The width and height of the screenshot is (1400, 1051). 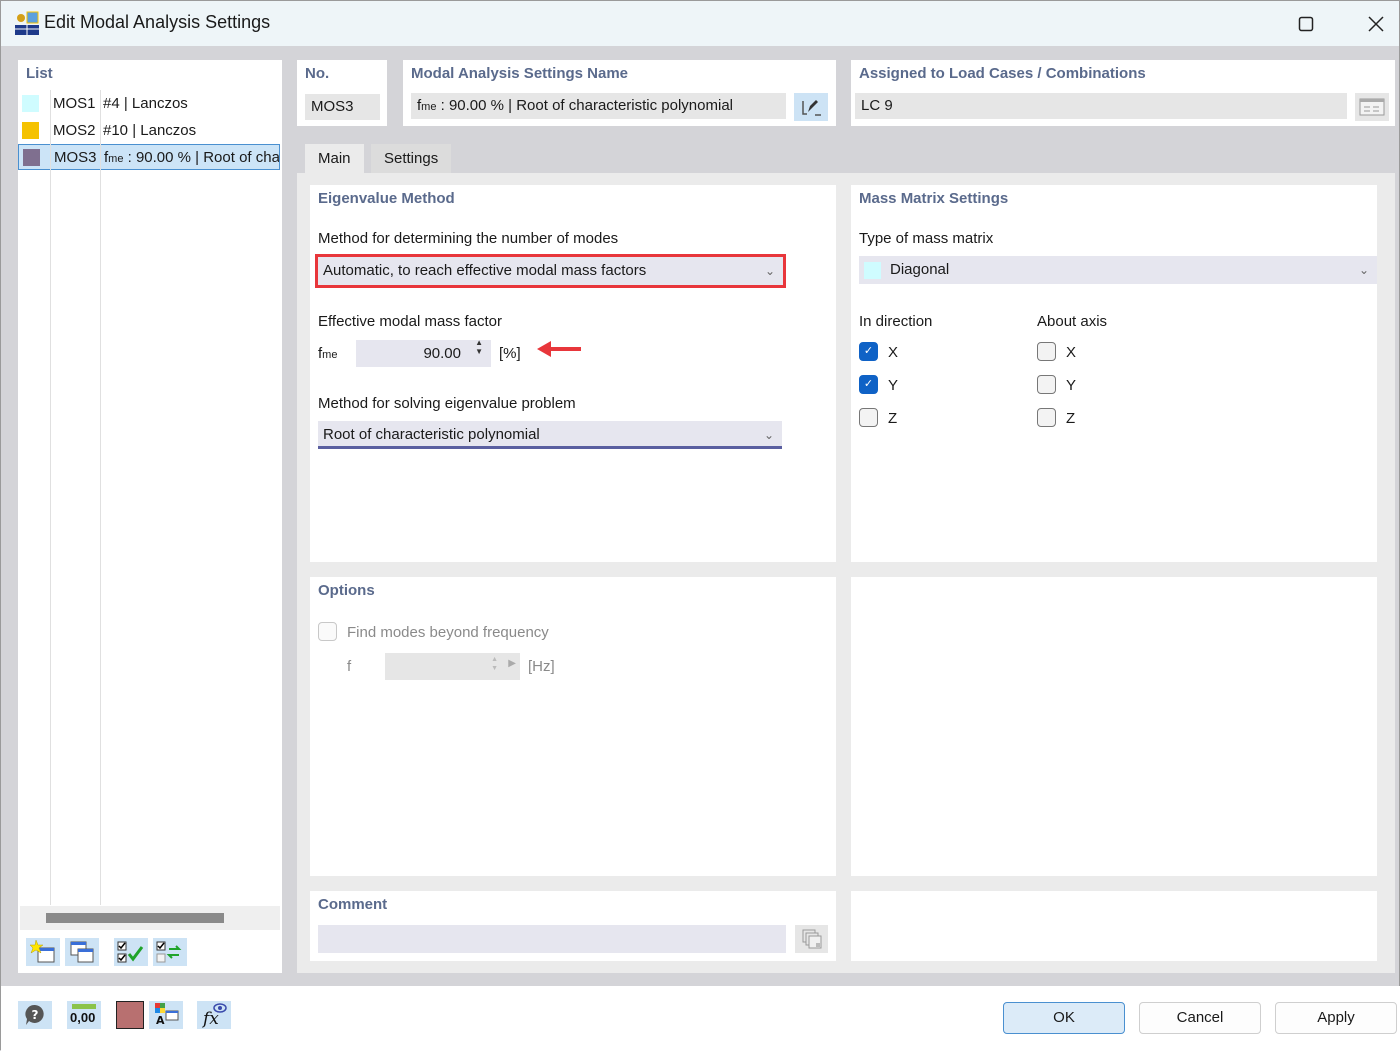 I want to click on formula-eye-icon: fx, so click(x=214, y=1015).